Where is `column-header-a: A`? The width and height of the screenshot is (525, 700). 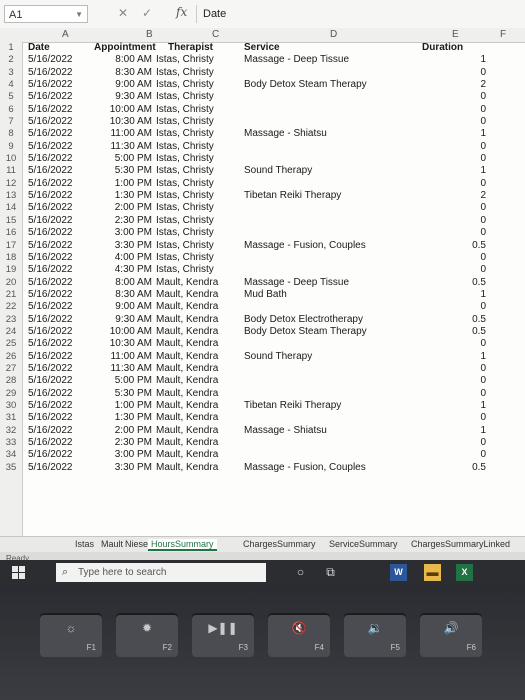
column-header-a: A is located at coordinates (65, 34).